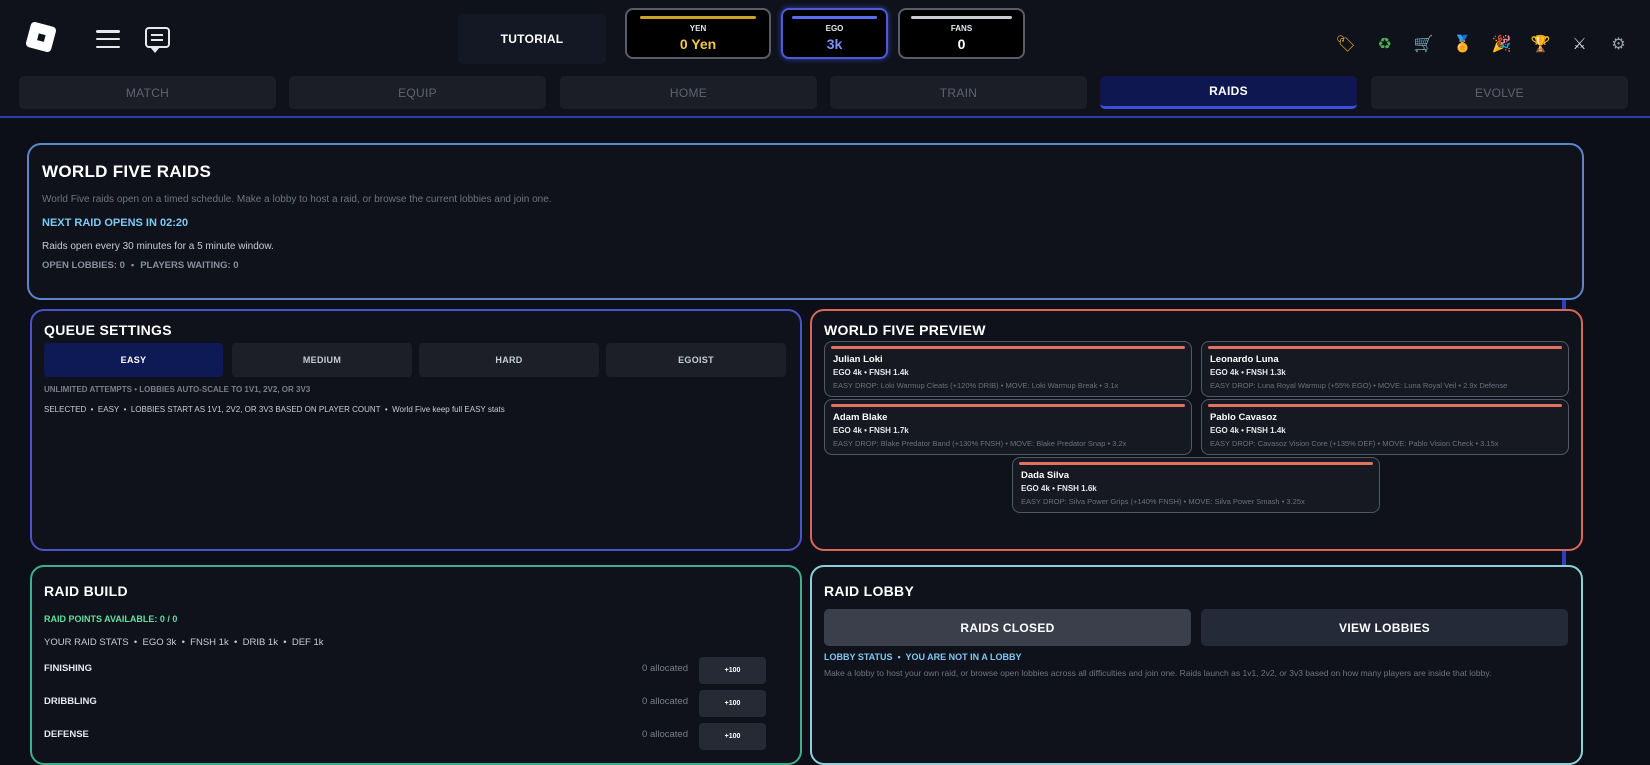 The width and height of the screenshot is (1650, 765). Describe the element at coordinates (157, 40) in the screenshot. I see `chat-icon` at that location.